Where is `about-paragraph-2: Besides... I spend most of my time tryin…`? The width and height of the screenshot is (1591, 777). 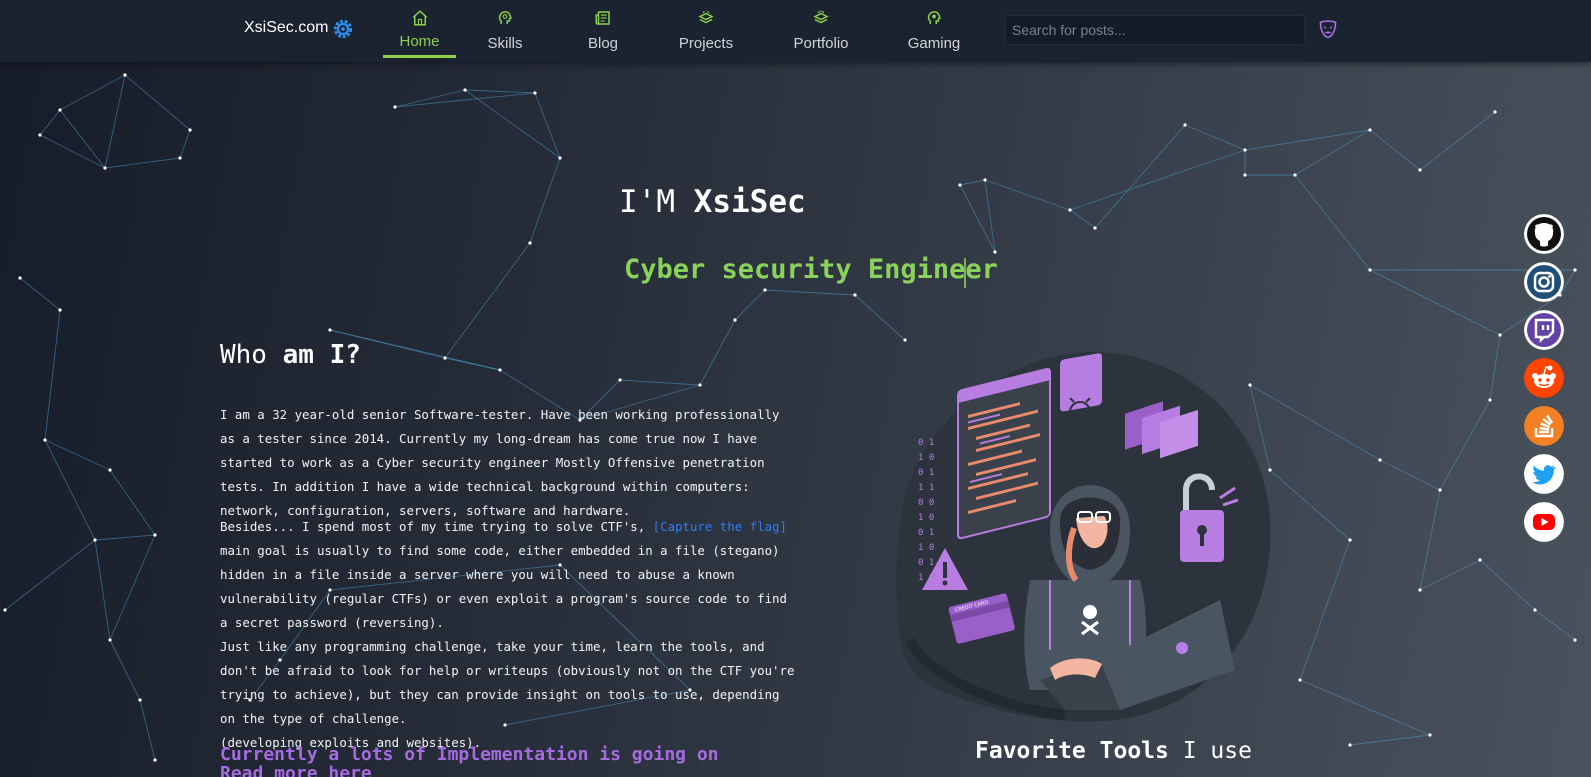
about-paragraph-2: Besides... I spend most of my time tryin… is located at coordinates (510, 635).